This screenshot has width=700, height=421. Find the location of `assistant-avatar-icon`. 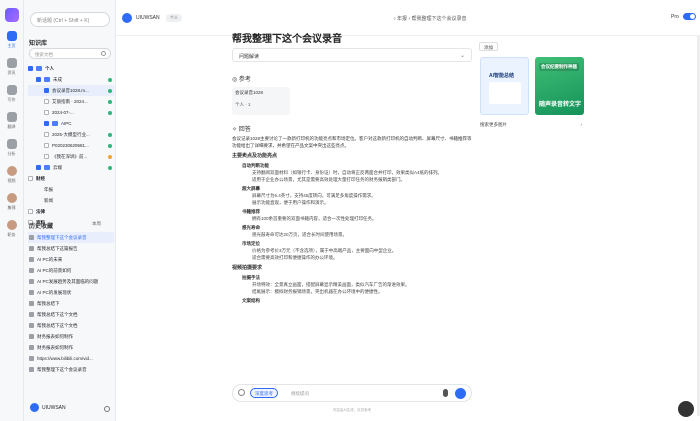

assistant-avatar-icon is located at coordinates (686, 409).